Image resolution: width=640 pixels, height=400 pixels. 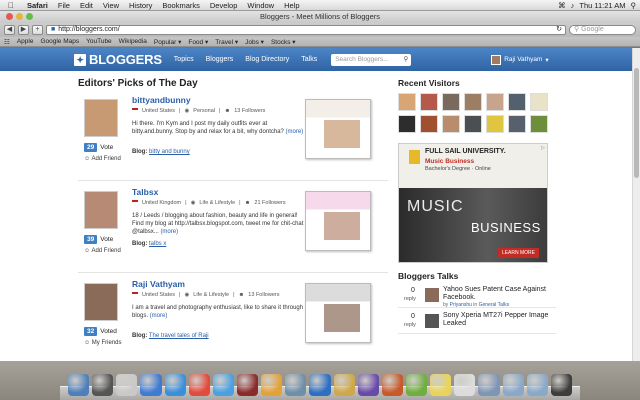 I want to click on talk-title-link: Yahoo Sues Patent Case Against Facebook., so click(x=498, y=294).